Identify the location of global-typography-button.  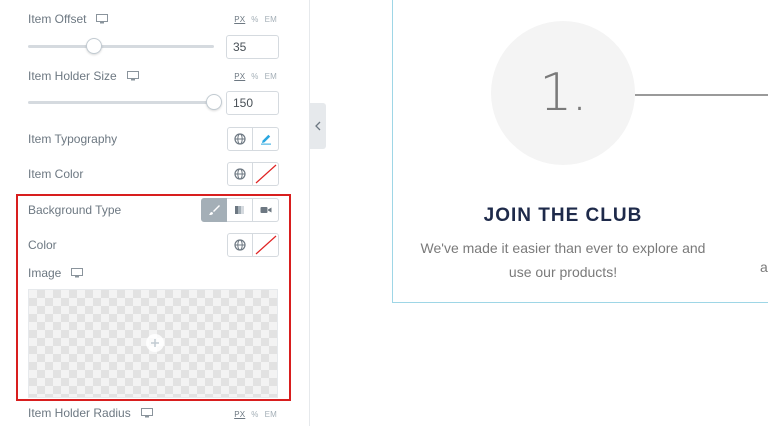
(240, 139).